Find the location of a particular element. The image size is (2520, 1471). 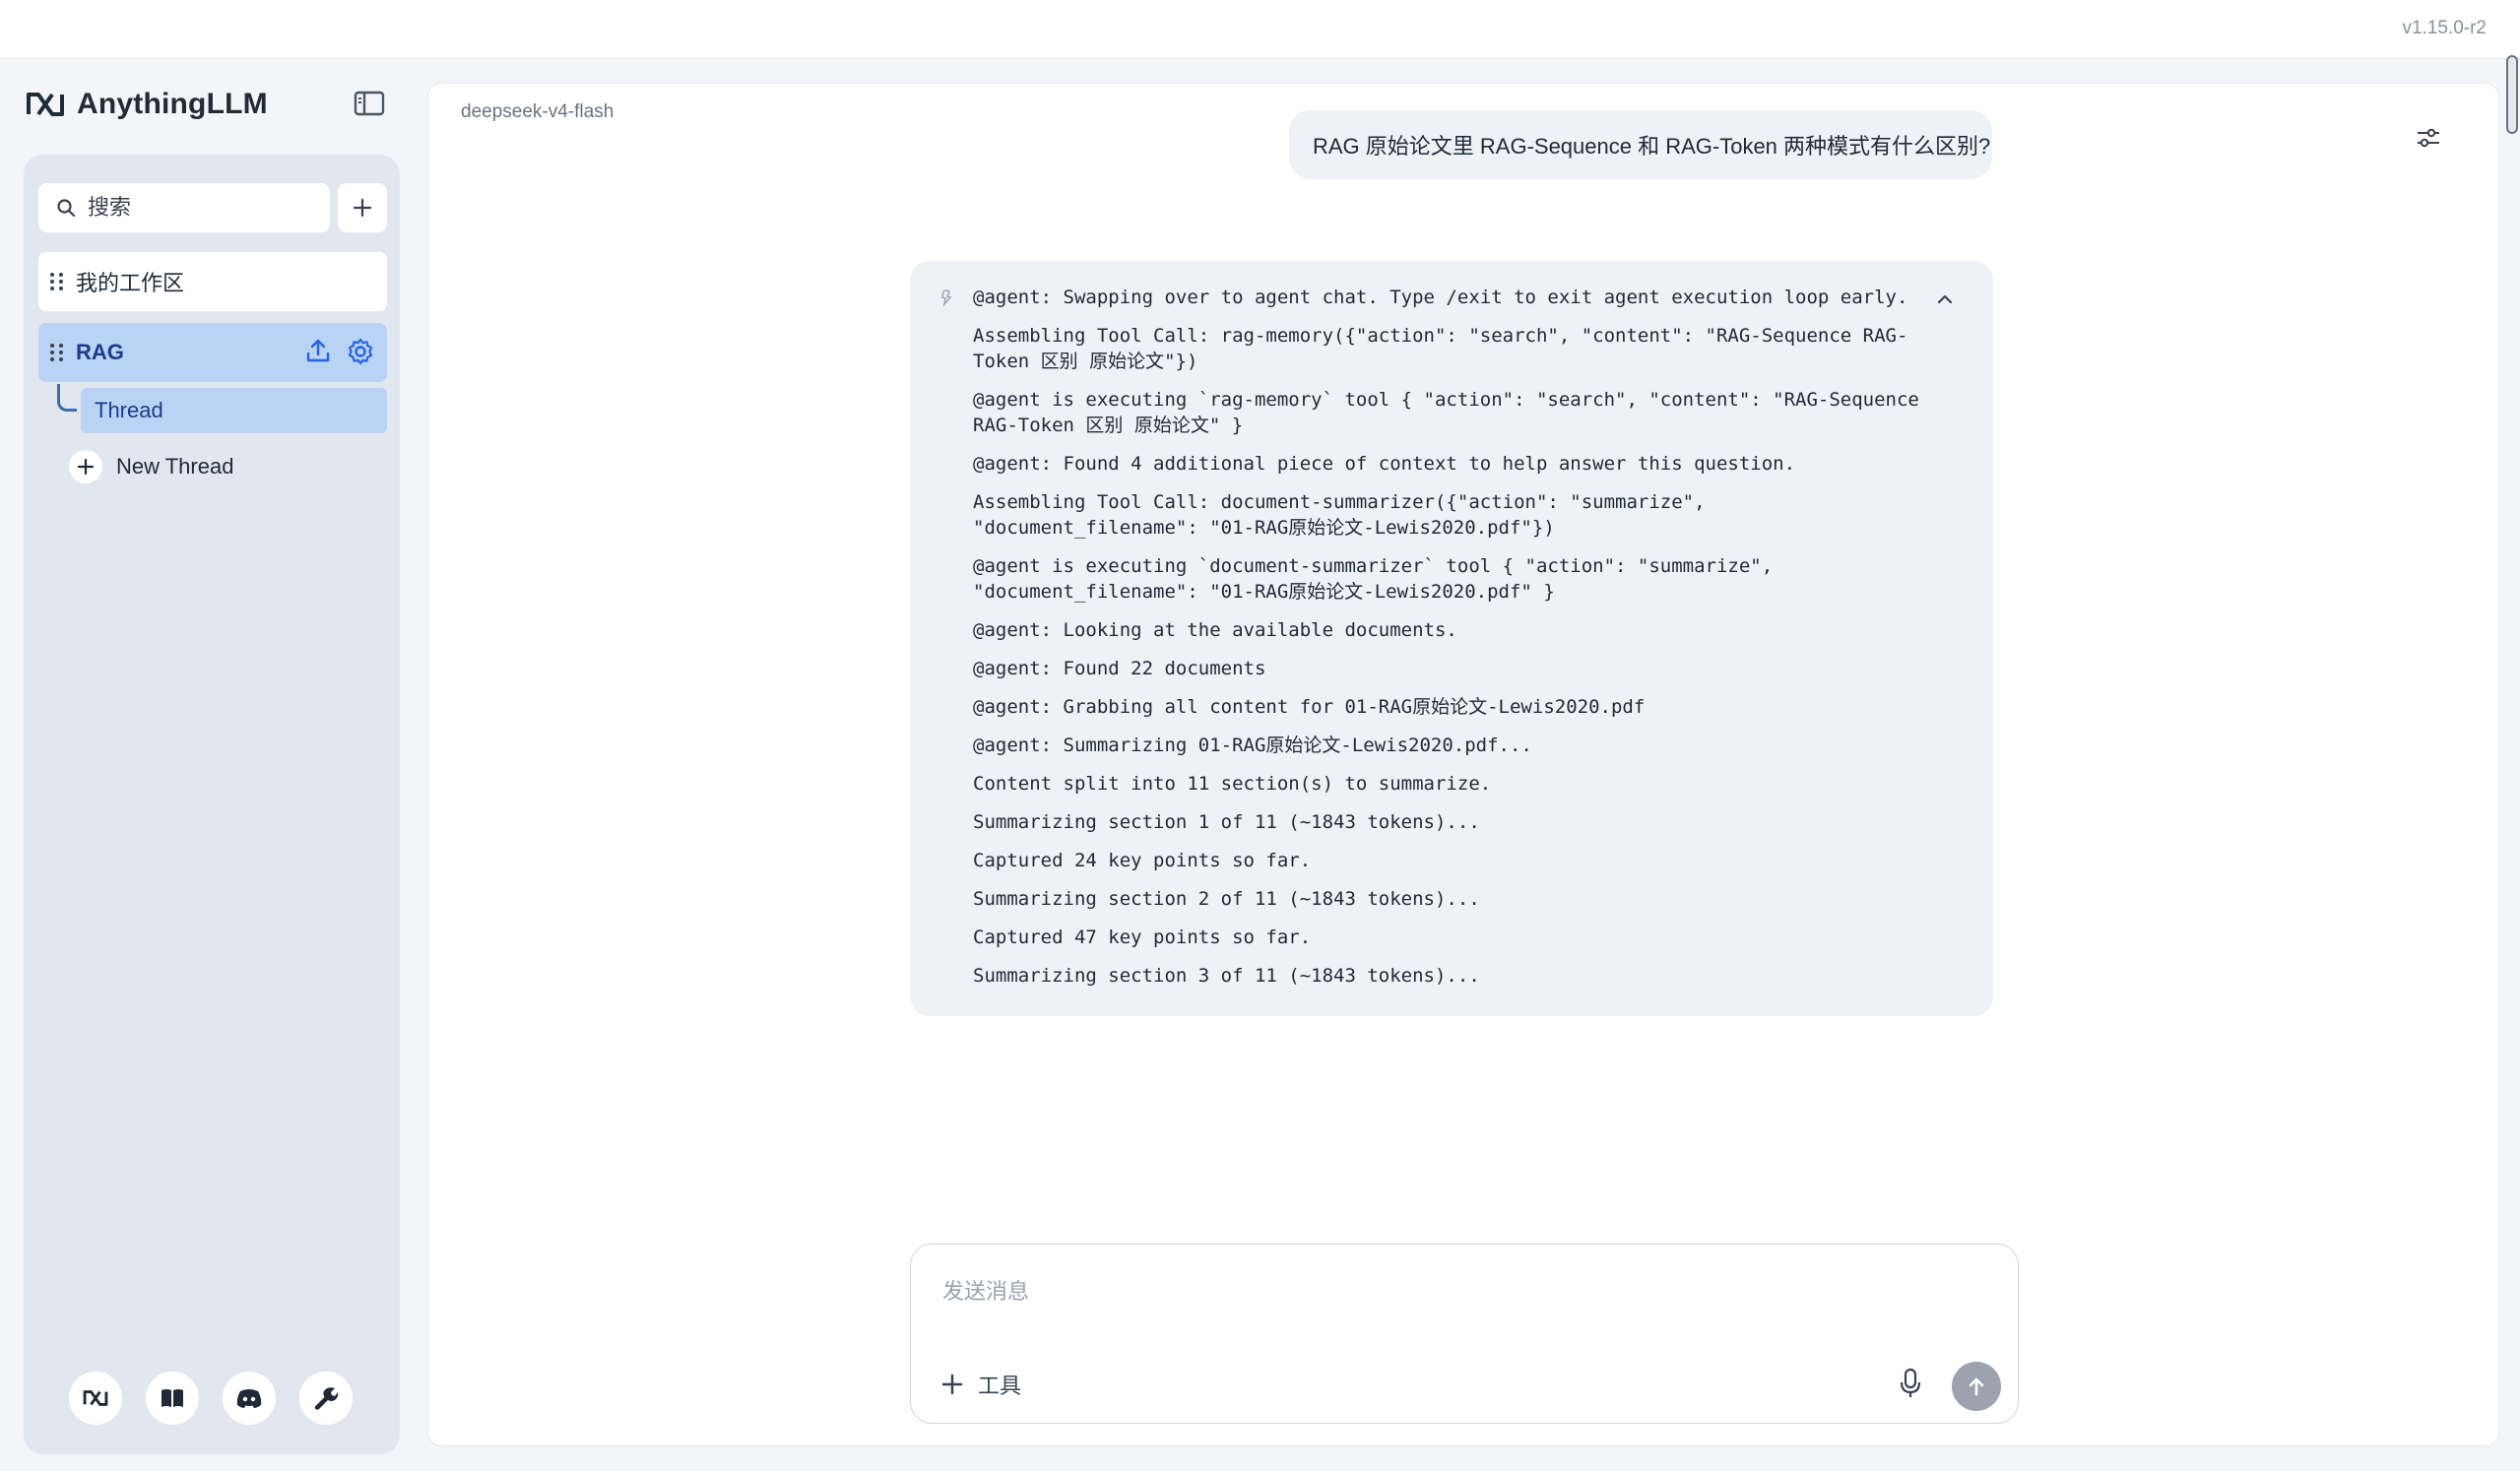

workspace-item-rag: RAG is located at coordinates (212, 352).